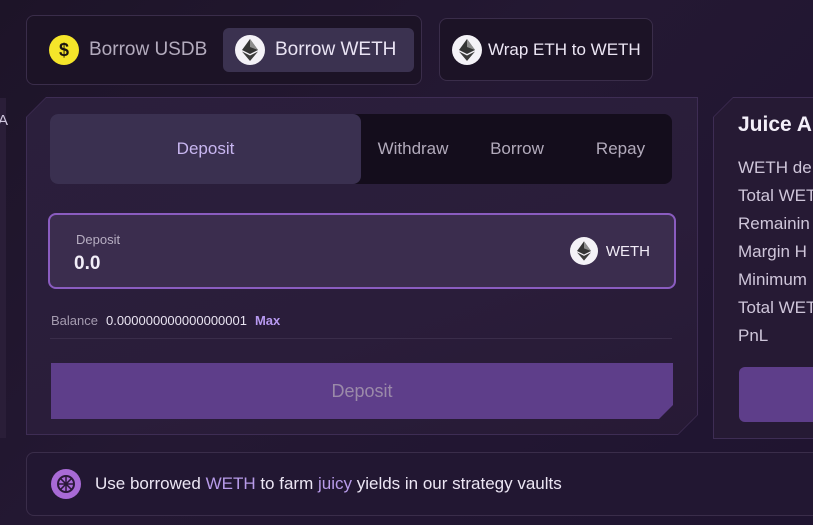  I want to click on action-tabs: Deposit Withdraw Borrow Repay, so click(361, 149).